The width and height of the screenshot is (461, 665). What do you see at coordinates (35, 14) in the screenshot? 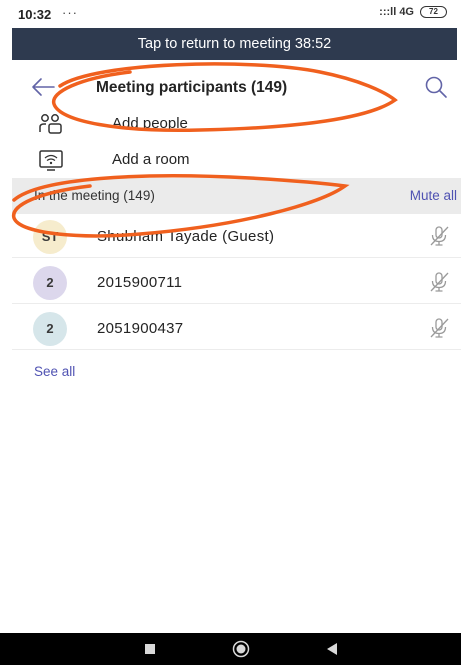
I see `status-time: 10:32` at bounding box center [35, 14].